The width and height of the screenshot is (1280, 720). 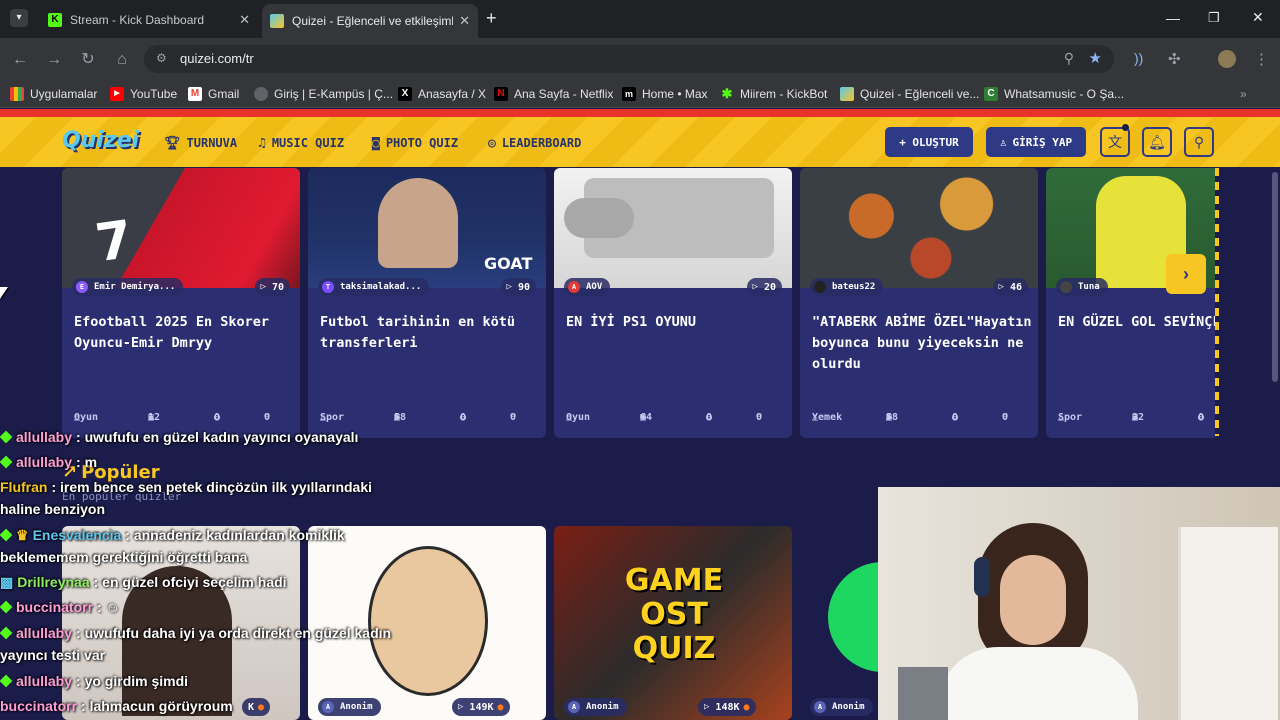 What do you see at coordinates (553, 94) in the screenshot?
I see `bookmark-netflix: N Ana Sayfa - Netflix` at bounding box center [553, 94].